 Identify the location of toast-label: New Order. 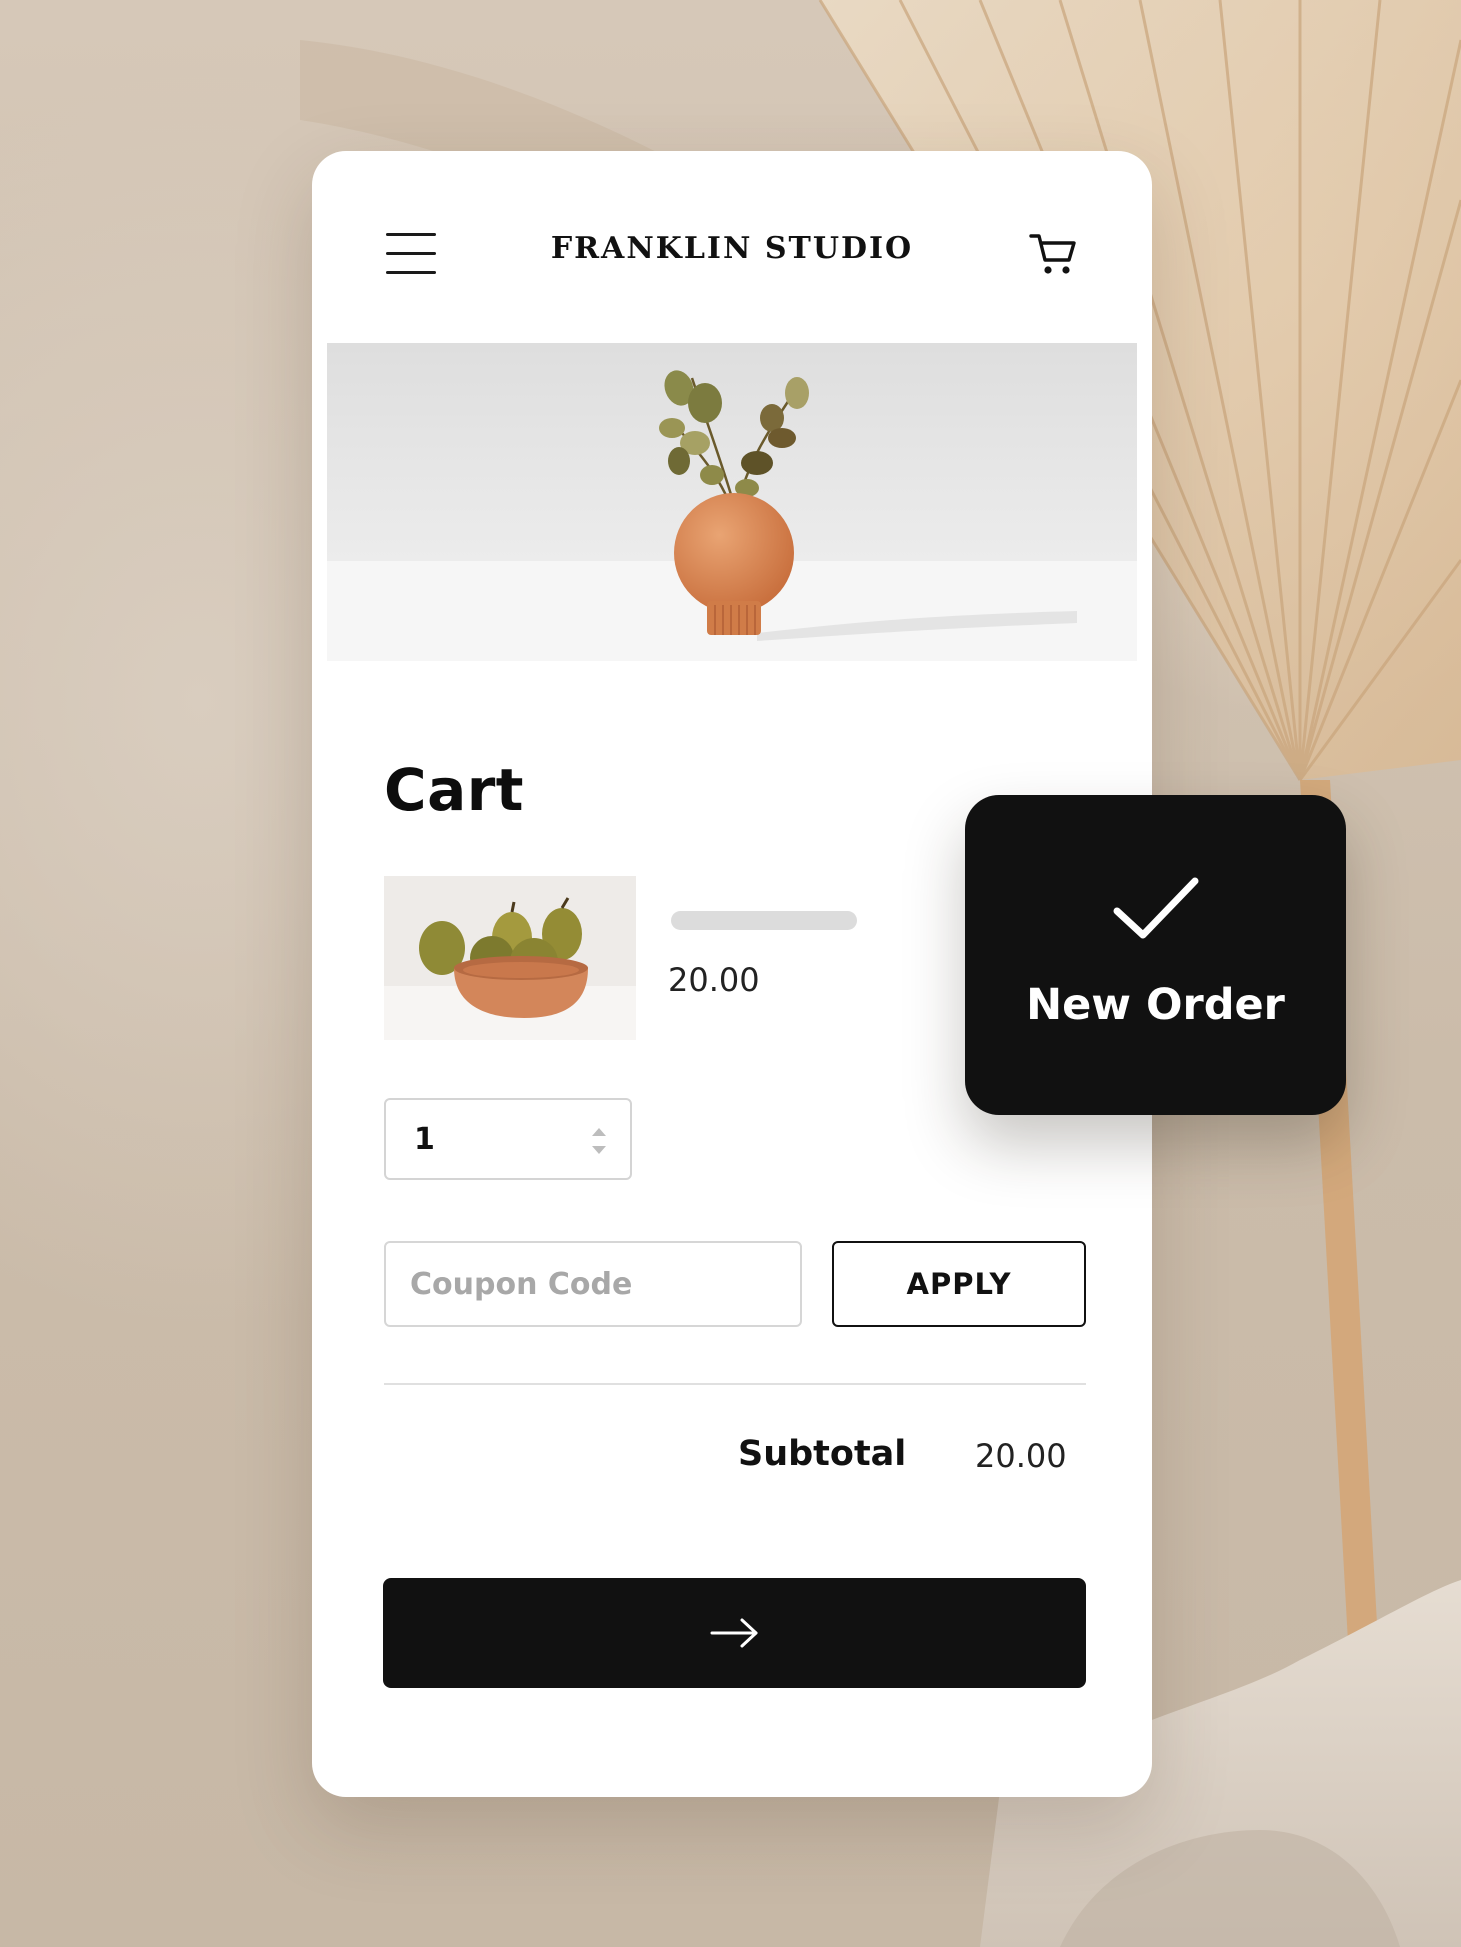
(1155, 1005).